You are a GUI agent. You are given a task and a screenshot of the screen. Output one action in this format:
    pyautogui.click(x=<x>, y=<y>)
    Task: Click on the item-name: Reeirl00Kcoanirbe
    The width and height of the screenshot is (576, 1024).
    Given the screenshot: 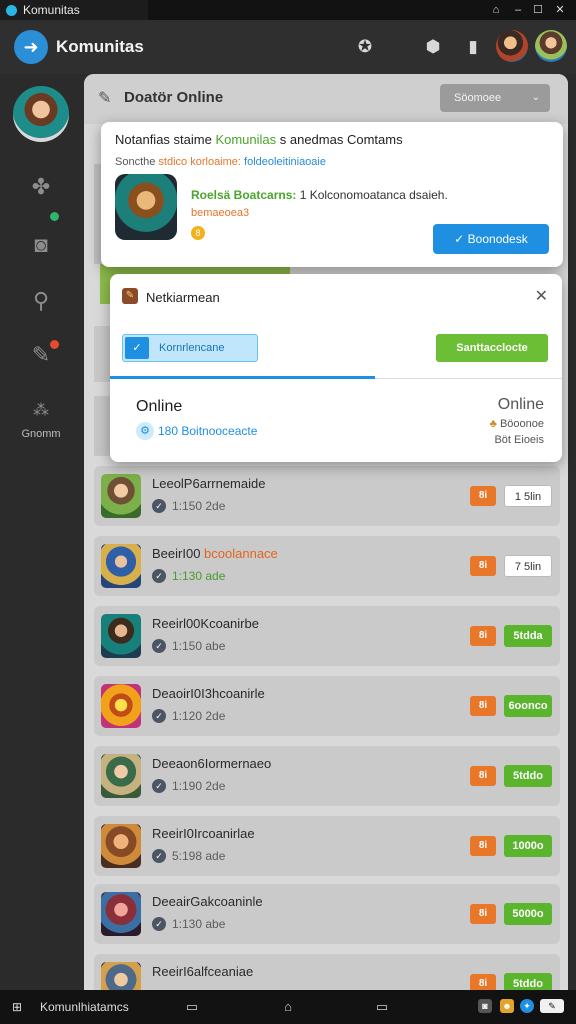 What is the action you would take?
    pyautogui.click(x=205, y=623)
    